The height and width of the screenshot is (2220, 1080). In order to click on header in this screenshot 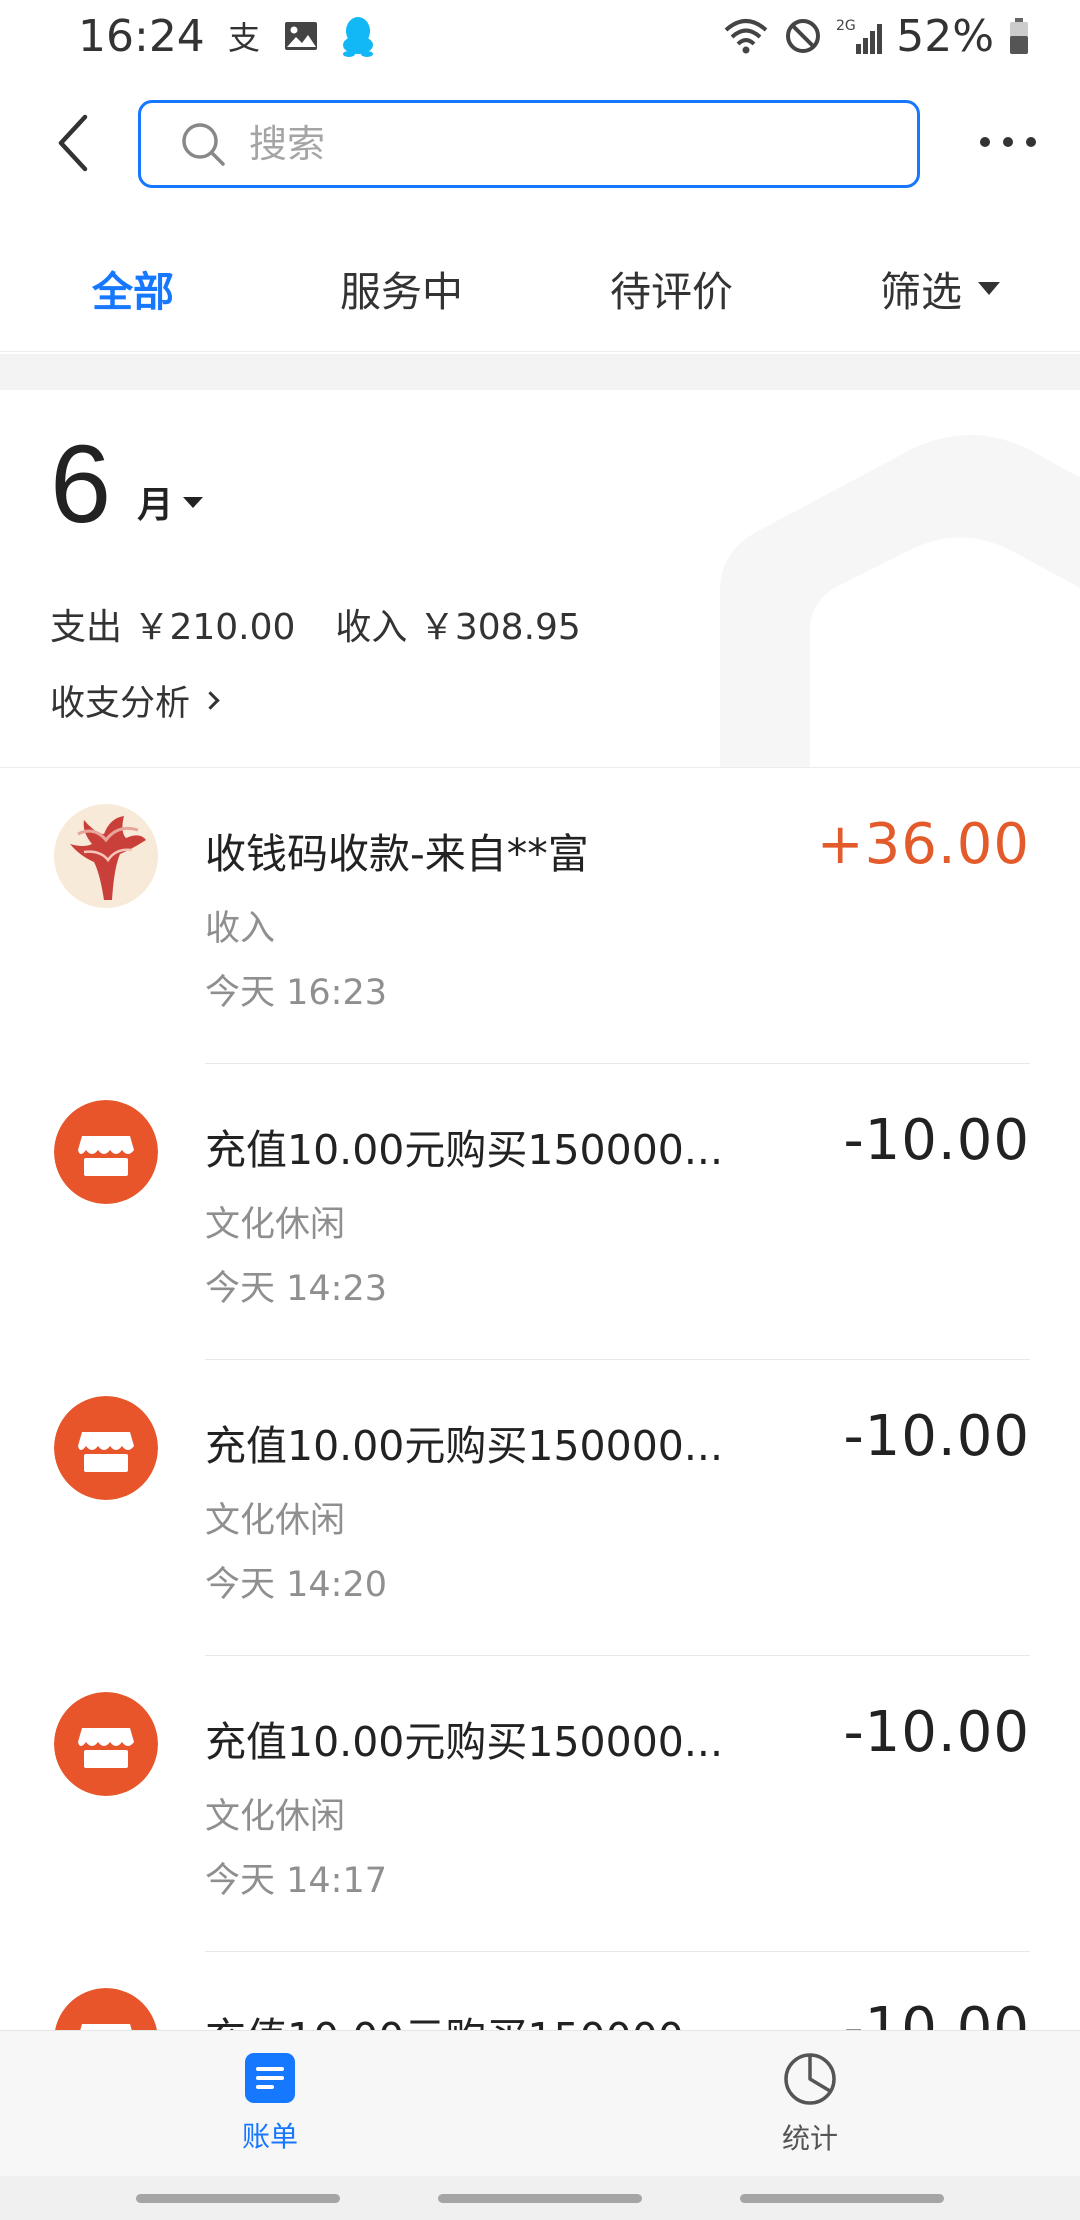, I will do `click(540, 145)`.